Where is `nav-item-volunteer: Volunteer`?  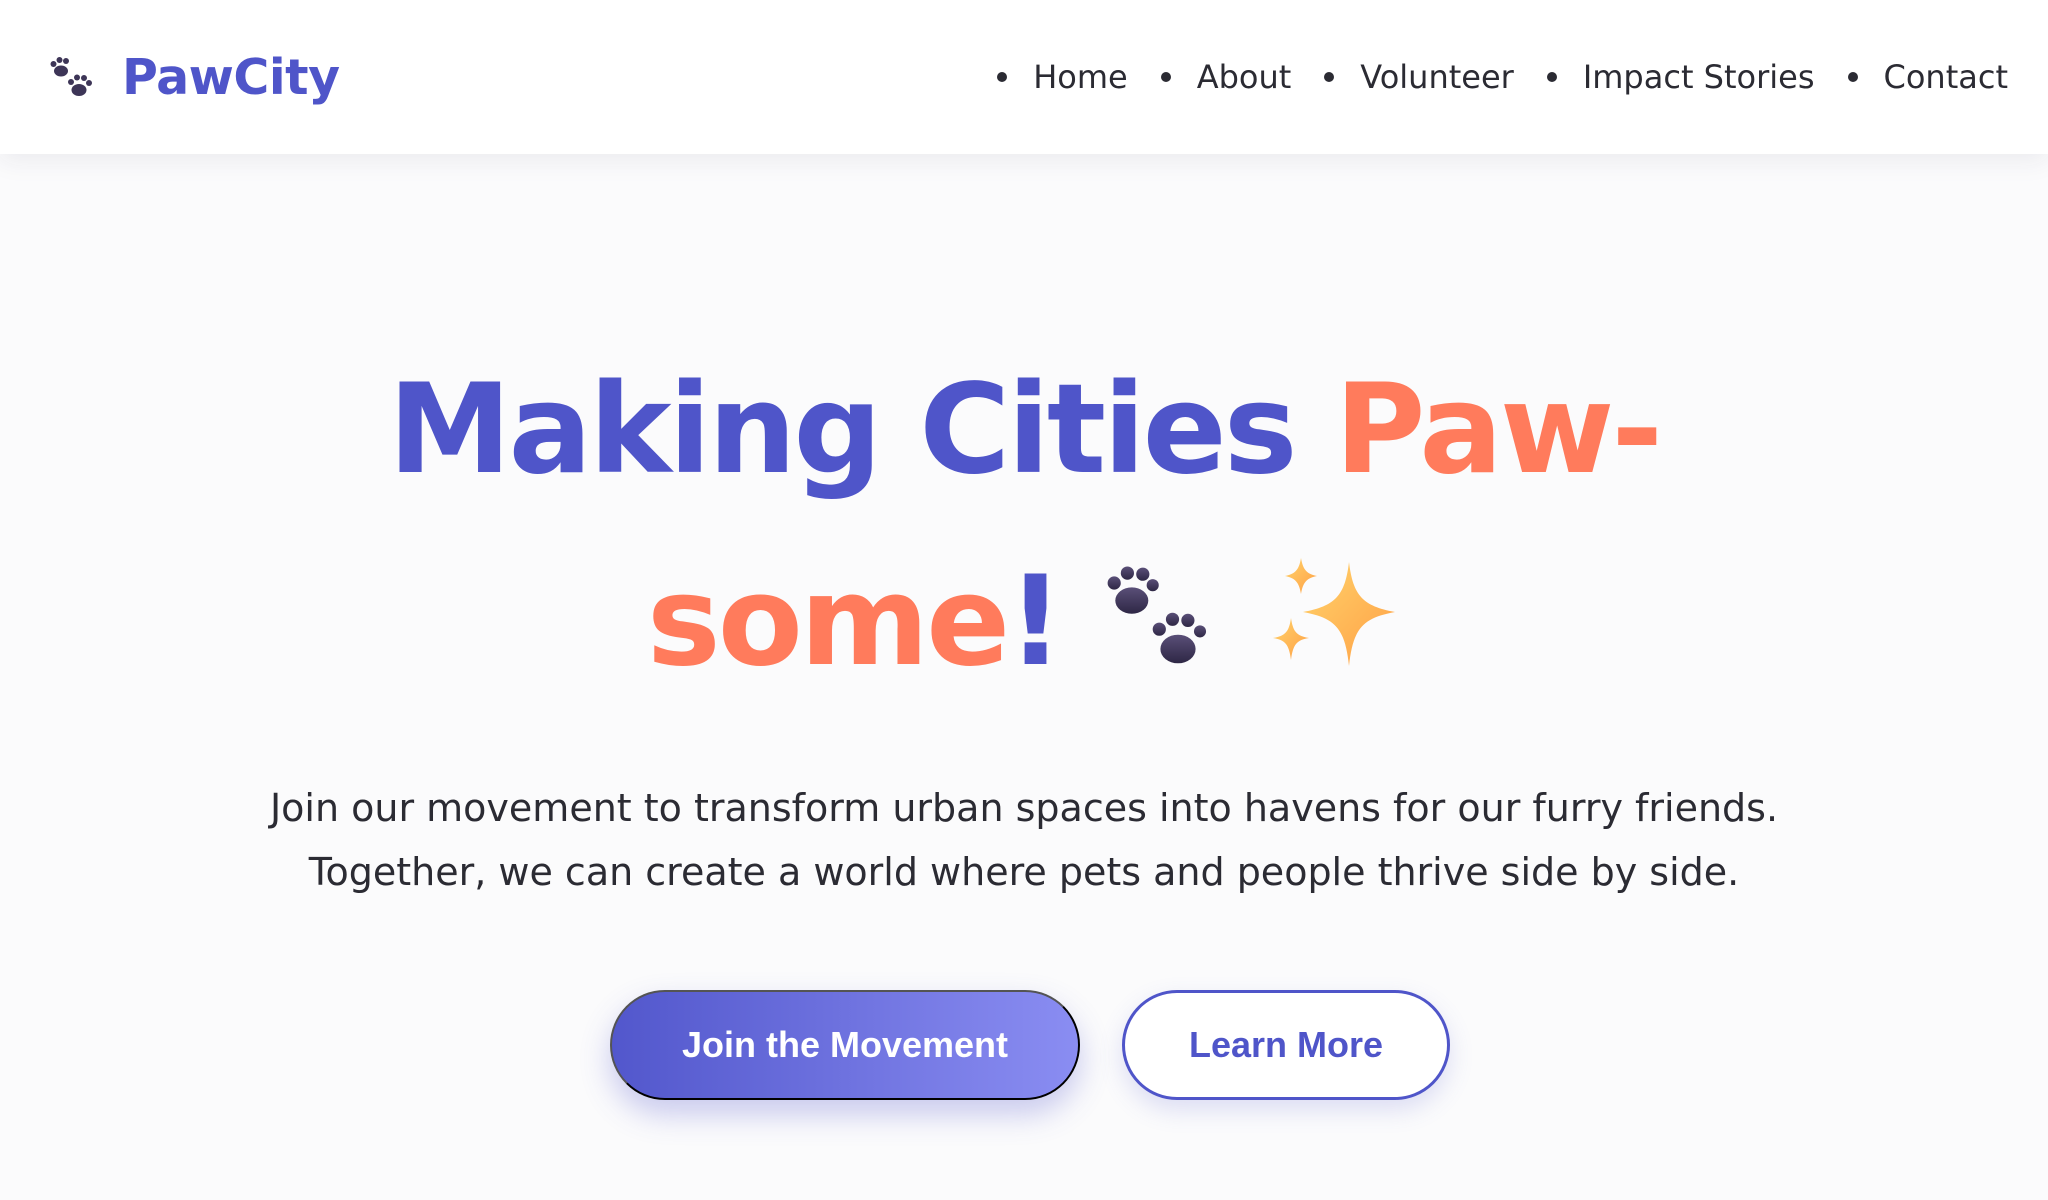
nav-item-volunteer: Volunteer is located at coordinates (1419, 77).